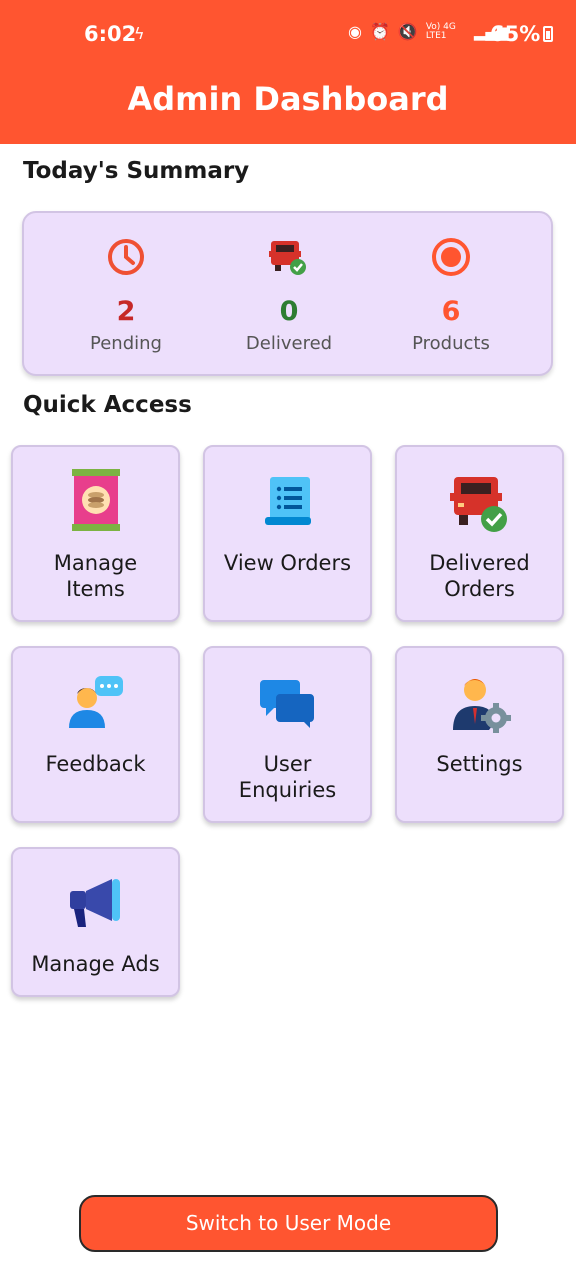 Image resolution: width=576 pixels, height=1280 pixels. I want to click on order-list-icon, so click(287, 502).